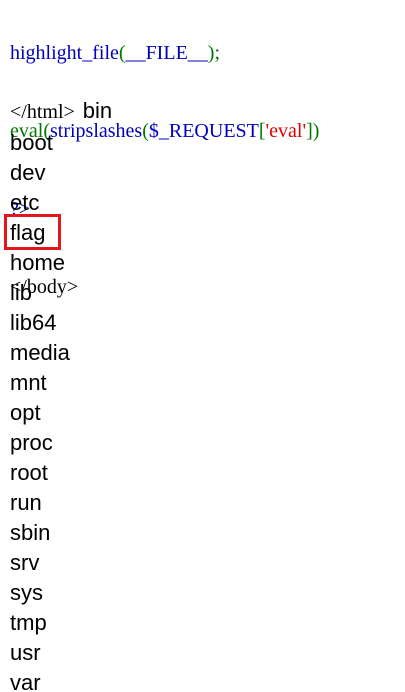  Describe the element at coordinates (32, 232) in the screenshot. I see `highlight-box` at that location.